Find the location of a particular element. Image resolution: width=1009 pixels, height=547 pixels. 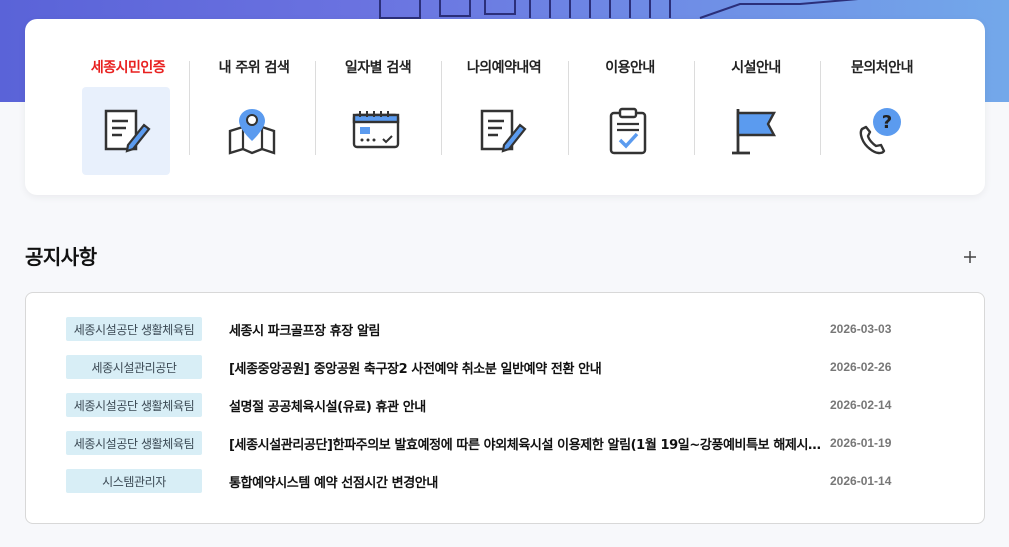

divider is located at coordinates (189, 108).